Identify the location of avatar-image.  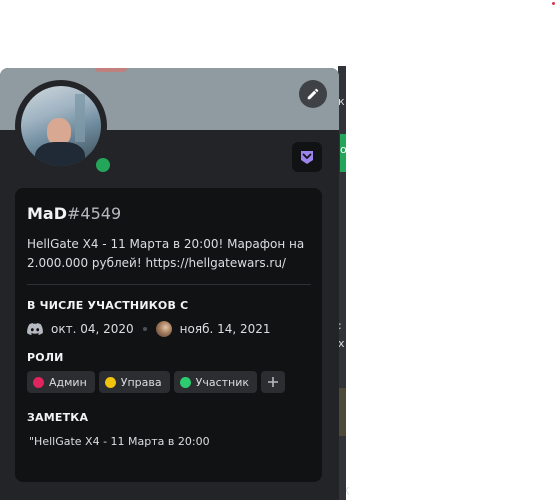
(61, 126).